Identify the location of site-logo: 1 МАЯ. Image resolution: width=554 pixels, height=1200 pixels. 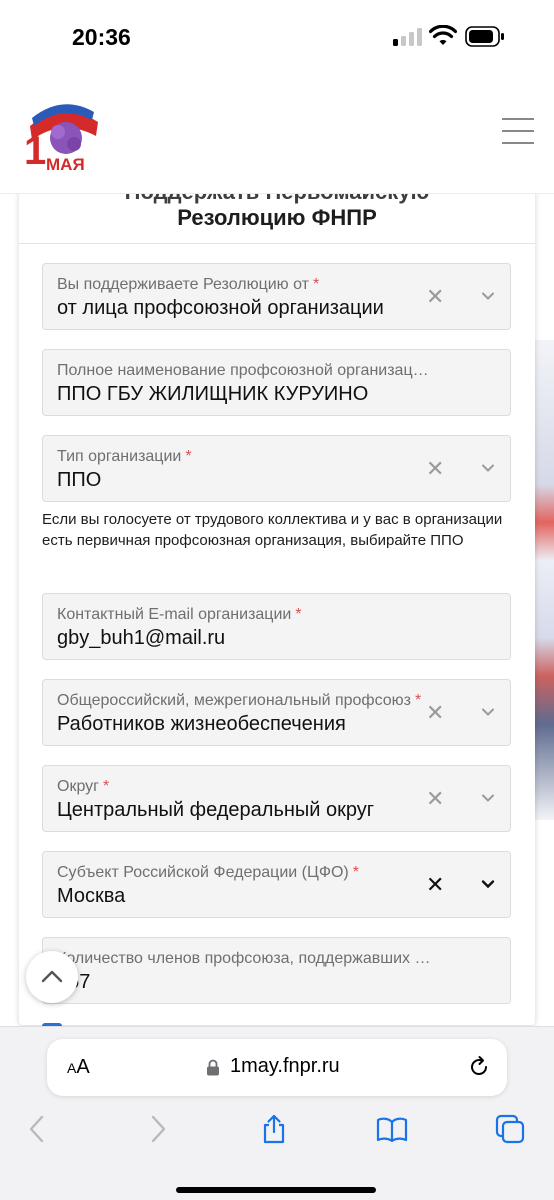
(61, 136).